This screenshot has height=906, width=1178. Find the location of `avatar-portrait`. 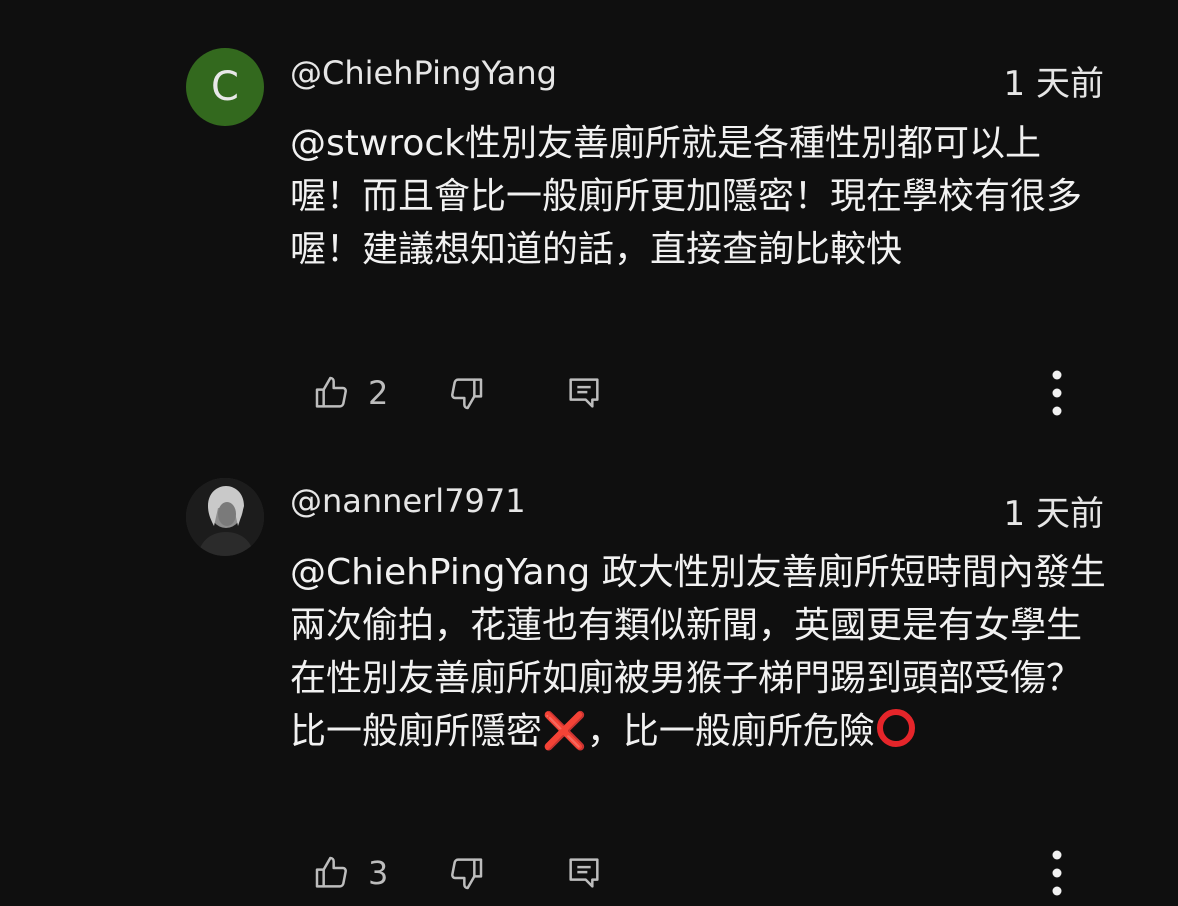

avatar-portrait is located at coordinates (225, 517).